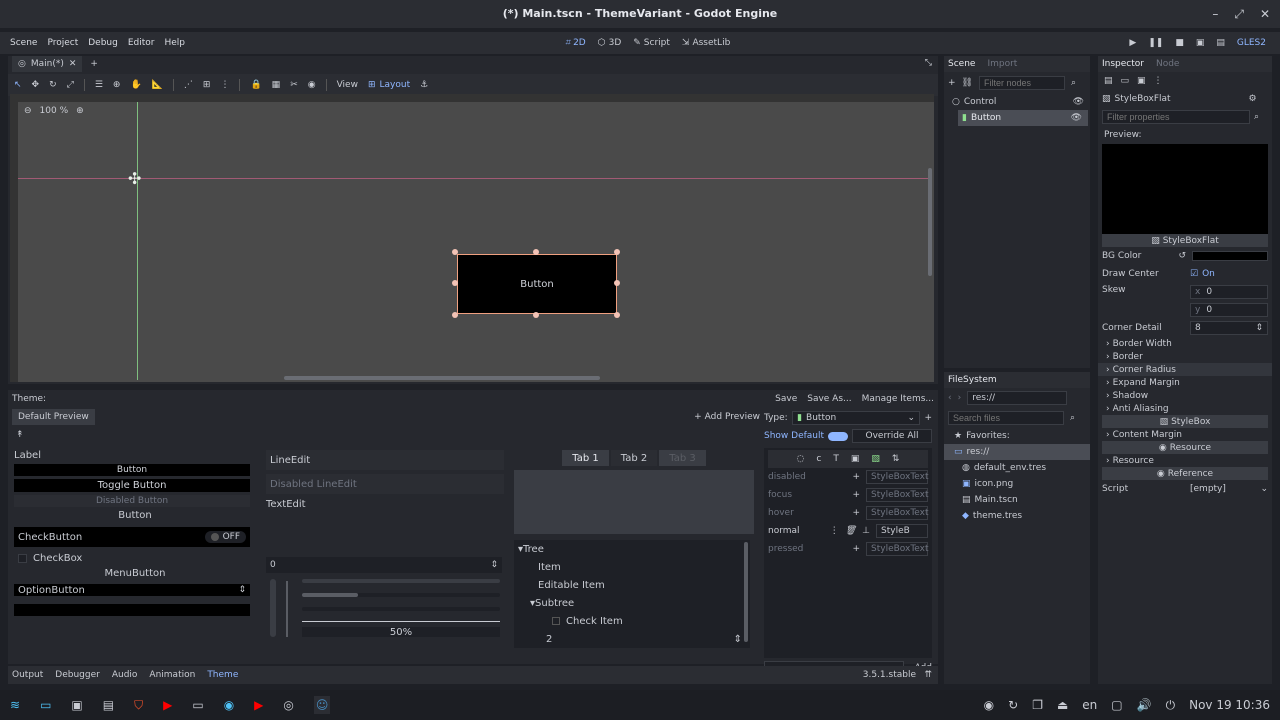  What do you see at coordinates (80, 111) in the screenshot?
I see `zoom-in-icon: ⊕` at bounding box center [80, 111].